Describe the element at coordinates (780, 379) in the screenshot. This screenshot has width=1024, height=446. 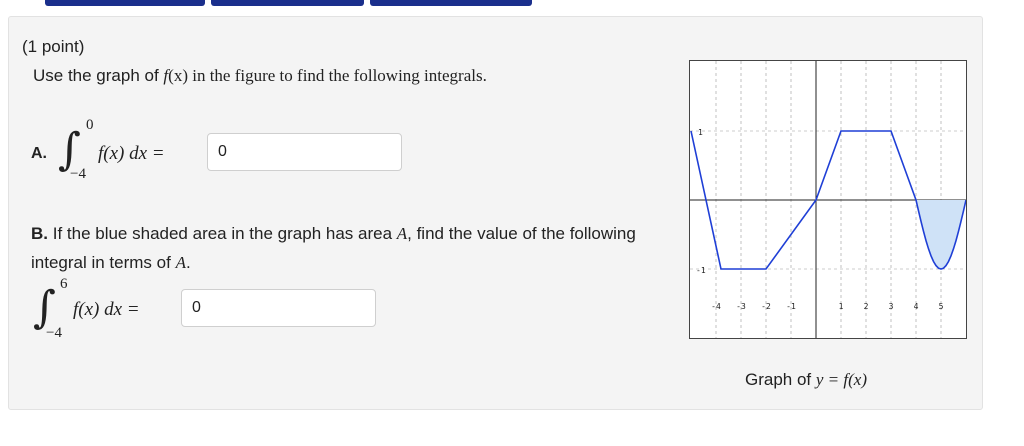
I see `graph-caption-prefix: Graph of` at that location.